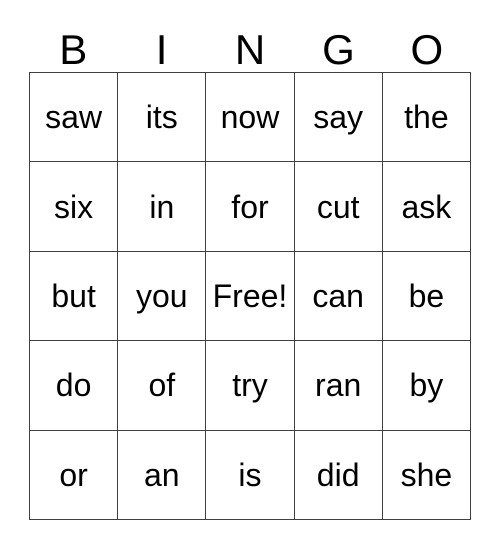  What do you see at coordinates (162, 206) in the screenshot?
I see `bingo-cell: in` at bounding box center [162, 206].